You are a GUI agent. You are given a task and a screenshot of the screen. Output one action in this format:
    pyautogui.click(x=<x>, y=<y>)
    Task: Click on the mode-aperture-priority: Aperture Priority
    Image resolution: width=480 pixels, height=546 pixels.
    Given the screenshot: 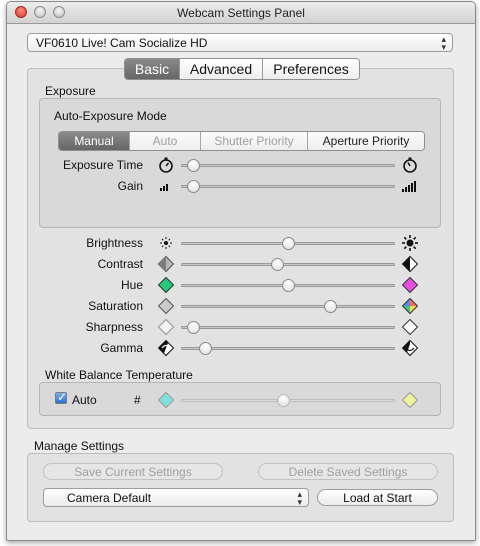 What is the action you would take?
    pyautogui.click(x=366, y=141)
    